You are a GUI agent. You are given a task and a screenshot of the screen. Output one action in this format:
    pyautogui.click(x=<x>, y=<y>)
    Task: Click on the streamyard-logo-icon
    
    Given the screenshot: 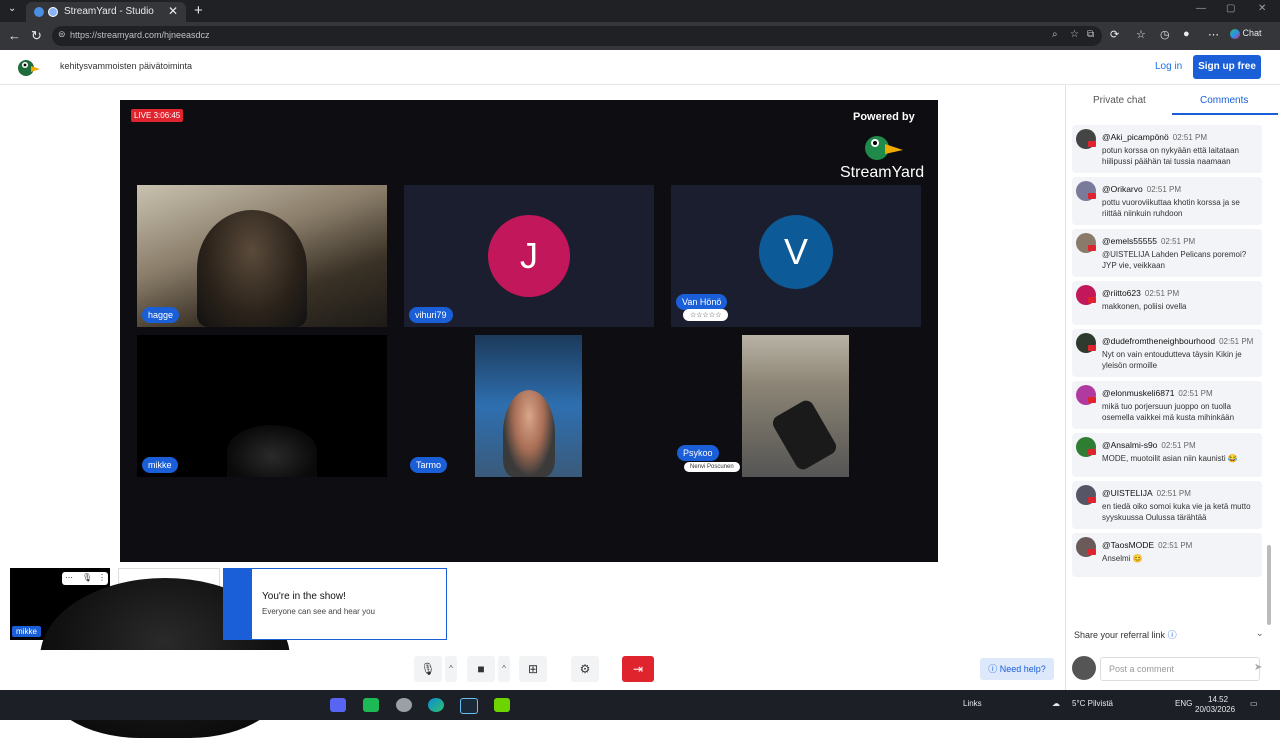 What is the action you would take?
    pyautogui.click(x=29, y=68)
    